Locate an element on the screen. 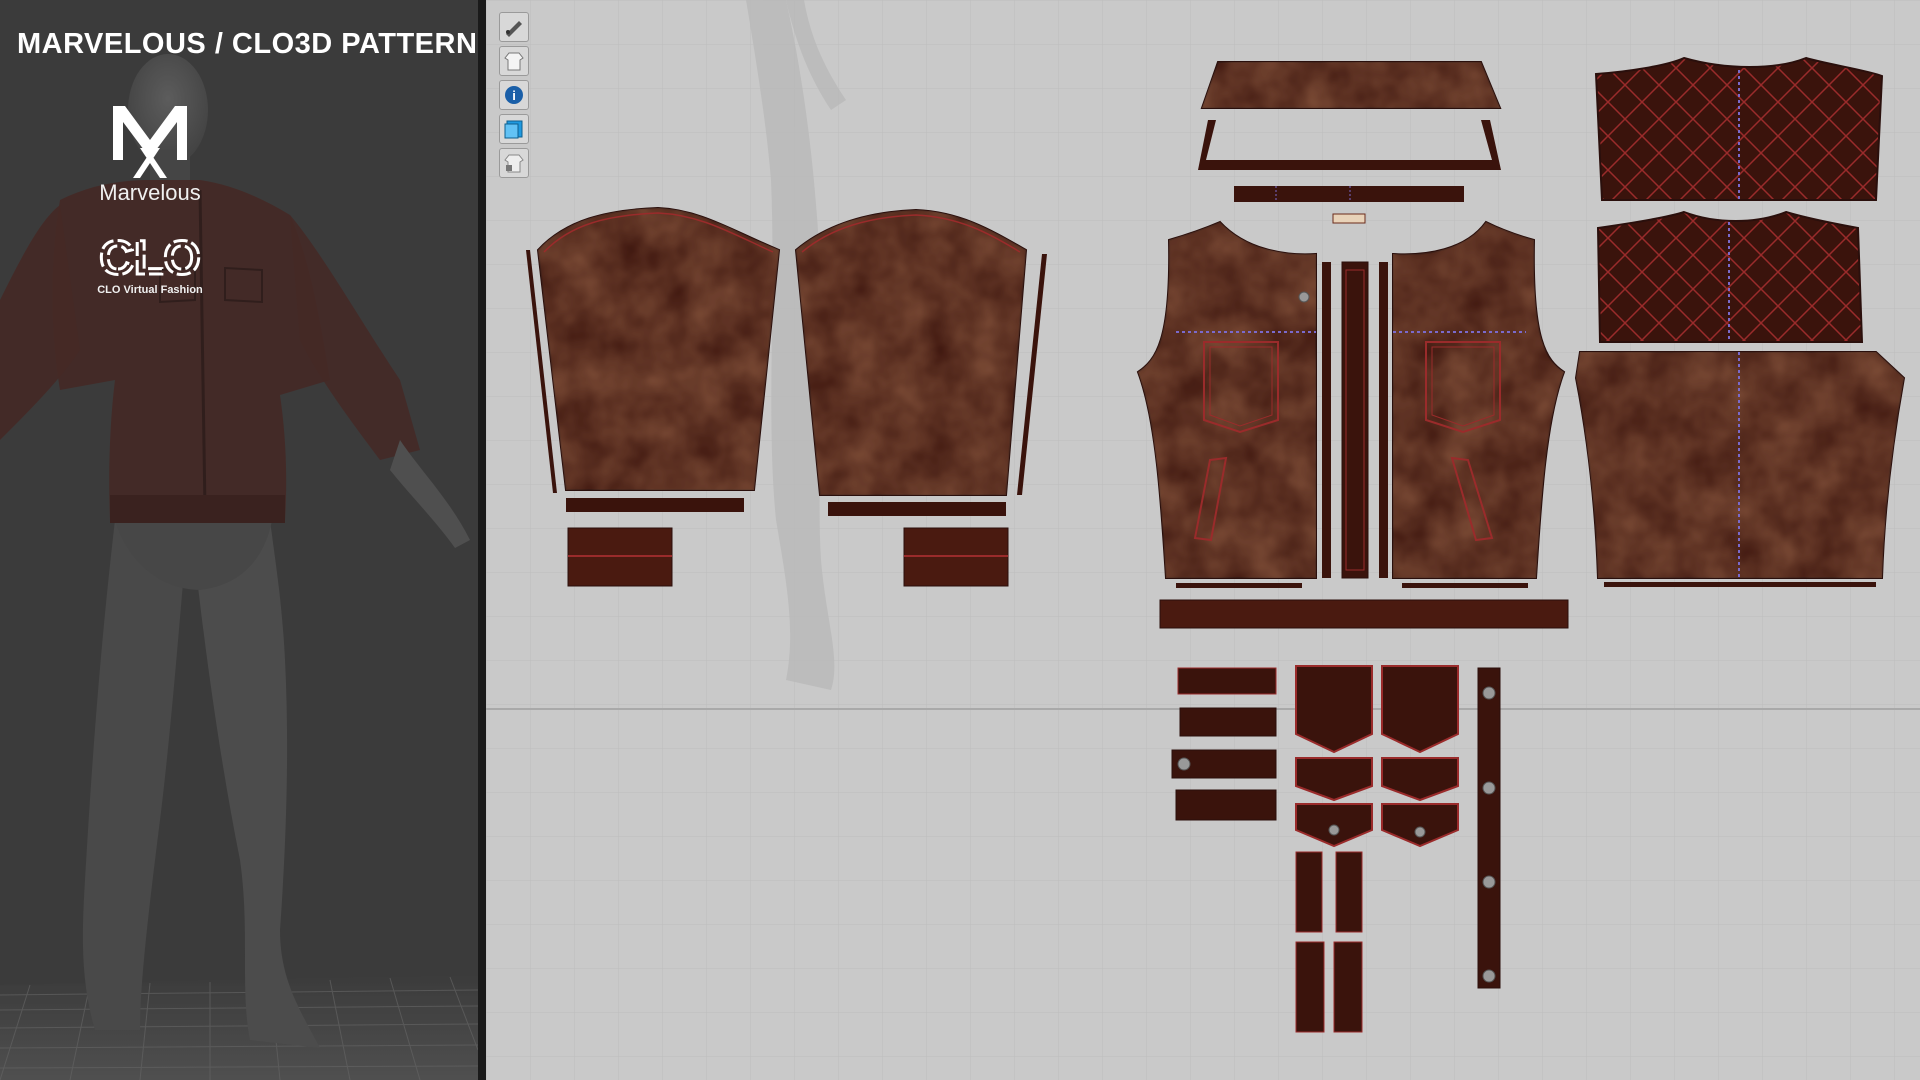  show-garment-icon is located at coordinates (514, 61).